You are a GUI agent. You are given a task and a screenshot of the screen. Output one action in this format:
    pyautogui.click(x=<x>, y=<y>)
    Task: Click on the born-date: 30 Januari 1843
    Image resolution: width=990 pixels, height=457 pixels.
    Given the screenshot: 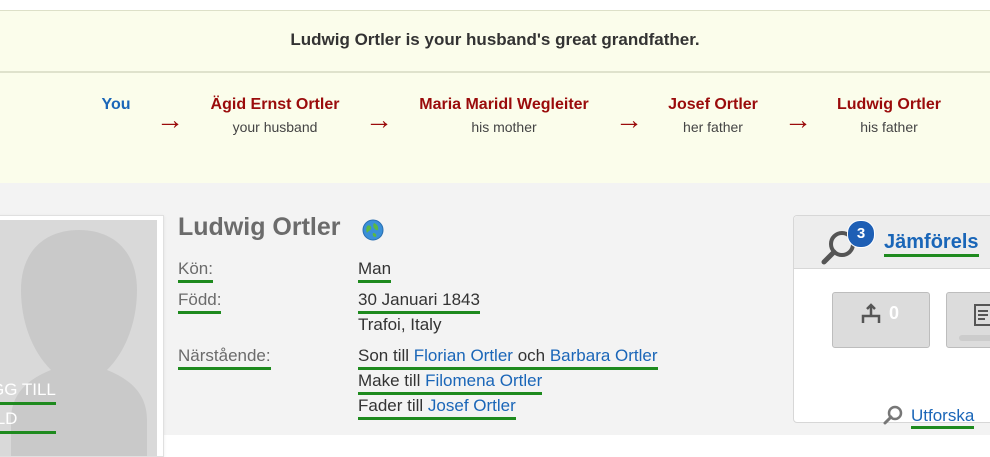 What is the action you would take?
    pyautogui.click(x=419, y=302)
    